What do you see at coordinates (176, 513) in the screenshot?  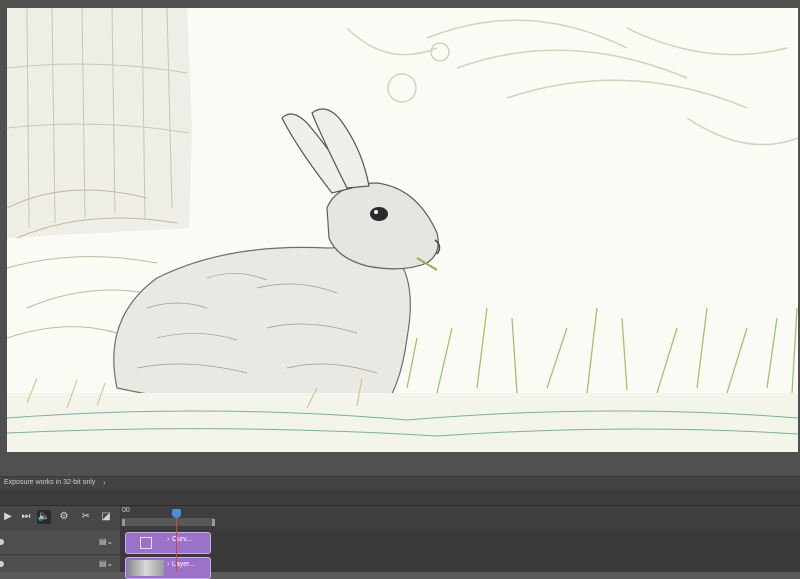 I see `playhead-handle` at bounding box center [176, 513].